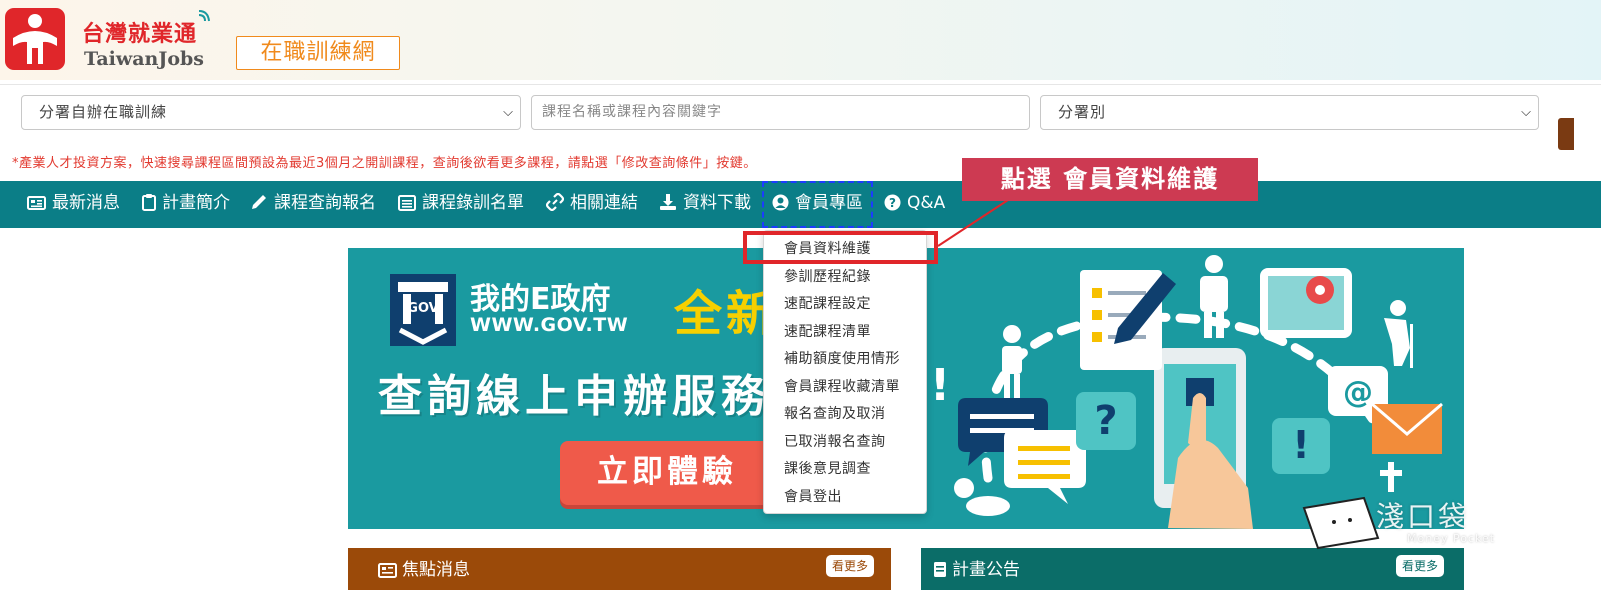  Describe the element at coordinates (604, 203) in the screenshot. I see `nav-label: 相關連結` at that location.